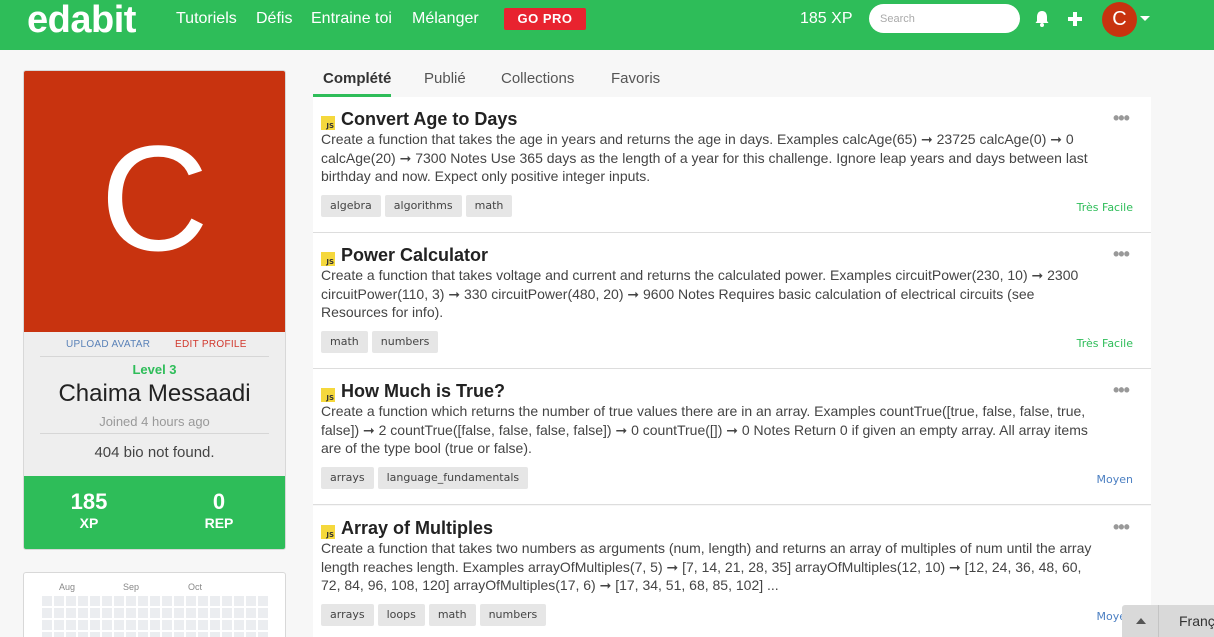 This screenshot has height=637, width=1214. Describe the element at coordinates (351, 206) in the screenshot. I see `tag: algebra` at that location.